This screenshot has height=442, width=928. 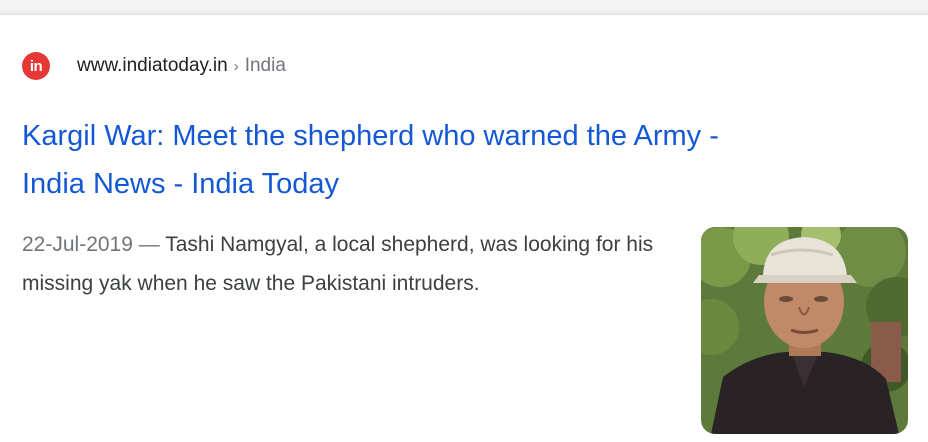 I want to click on result-title-line2: India News - India Today, so click(x=180, y=184).